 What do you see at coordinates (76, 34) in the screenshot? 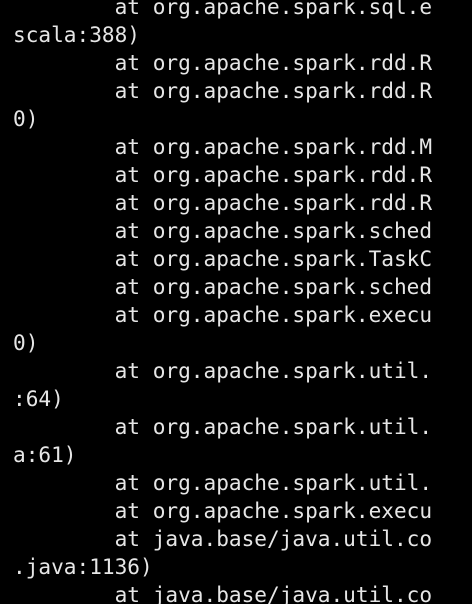
I see `stack-trace-line: scala:388)` at bounding box center [76, 34].